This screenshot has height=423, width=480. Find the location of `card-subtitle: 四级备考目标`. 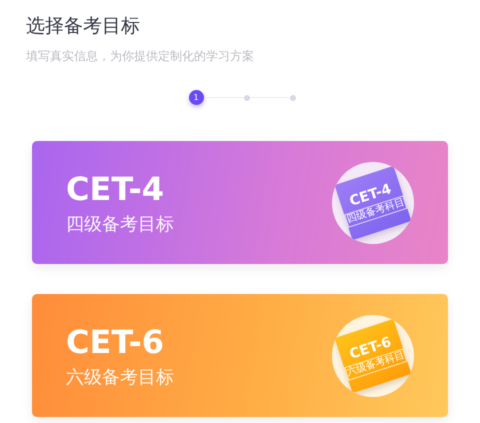

card-subtitle: 四级备考目标 is located at coordinates (120, 224).